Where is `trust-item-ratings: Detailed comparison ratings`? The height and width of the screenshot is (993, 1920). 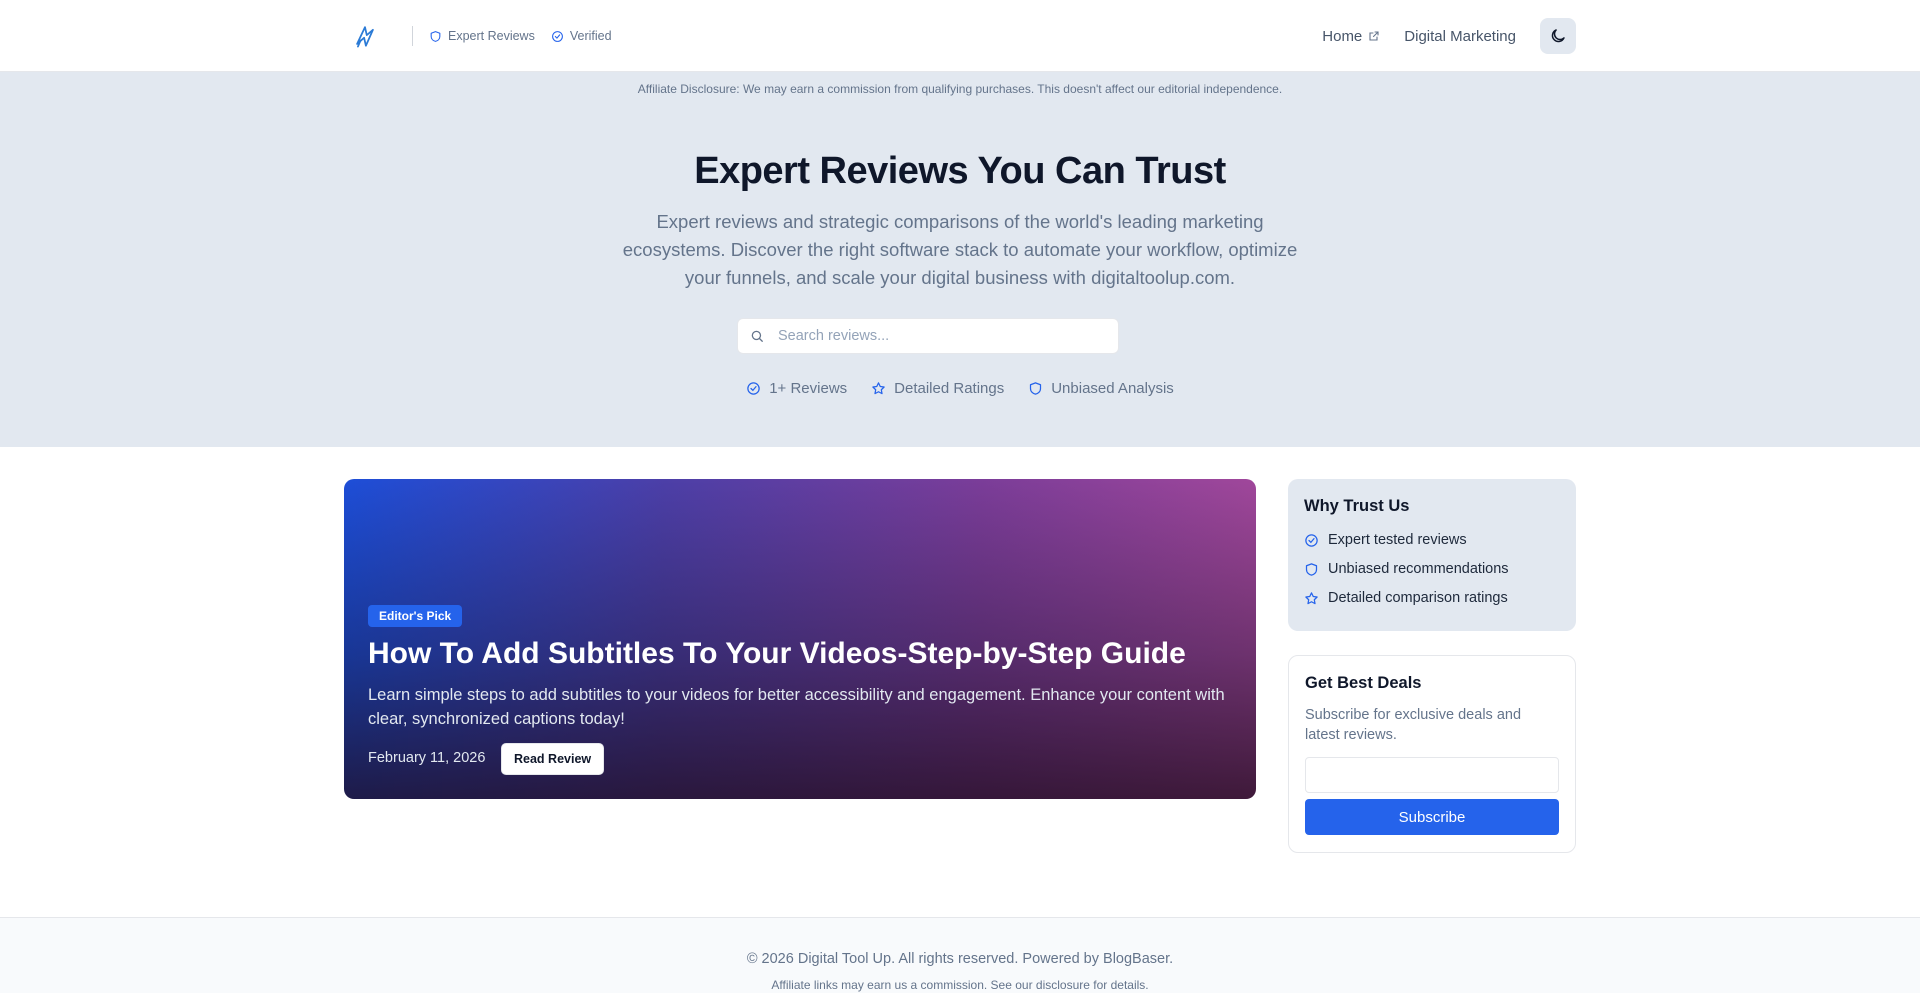 trust-item-ratings: Detailed comparison ratings is located at coordinates (1432, 598).